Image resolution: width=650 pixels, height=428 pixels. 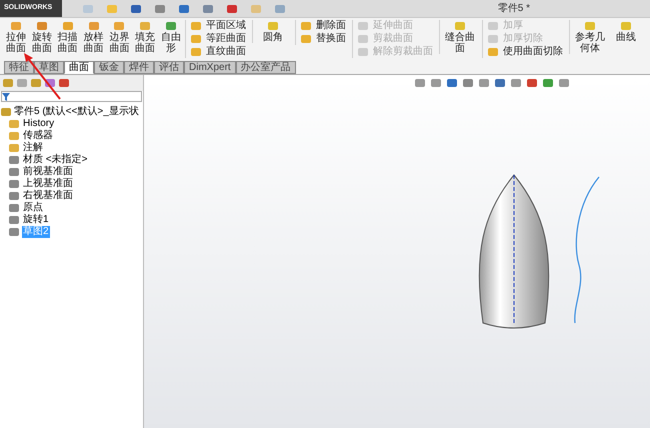 I want to click on ribbon-button: 放样曲面, so click(x=94, y=37).